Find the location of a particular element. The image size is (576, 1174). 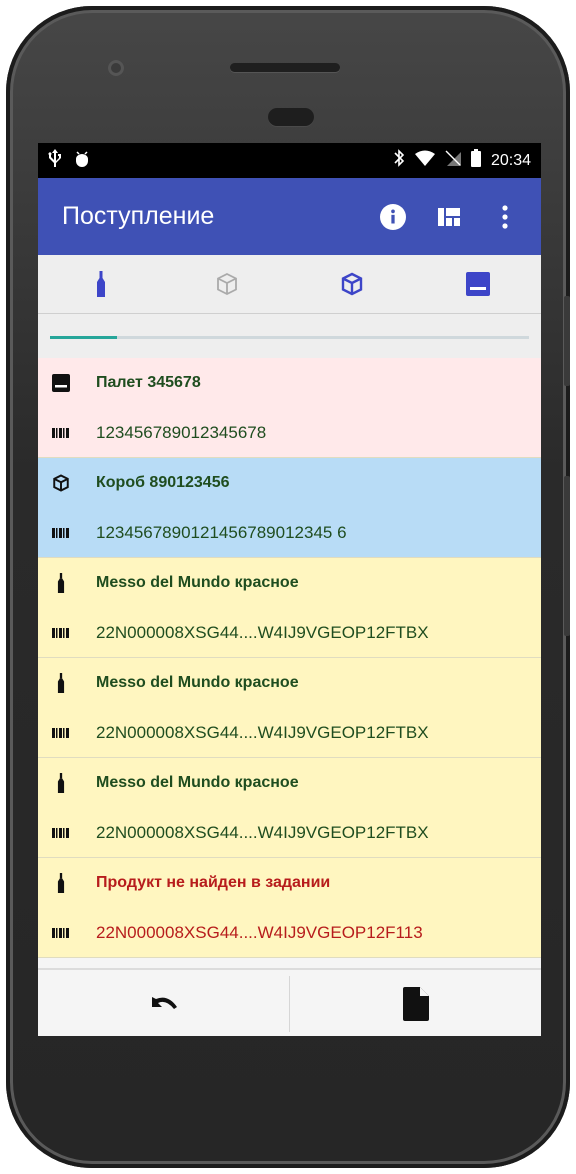

tab-bottles is located at coordinates (101, 284).